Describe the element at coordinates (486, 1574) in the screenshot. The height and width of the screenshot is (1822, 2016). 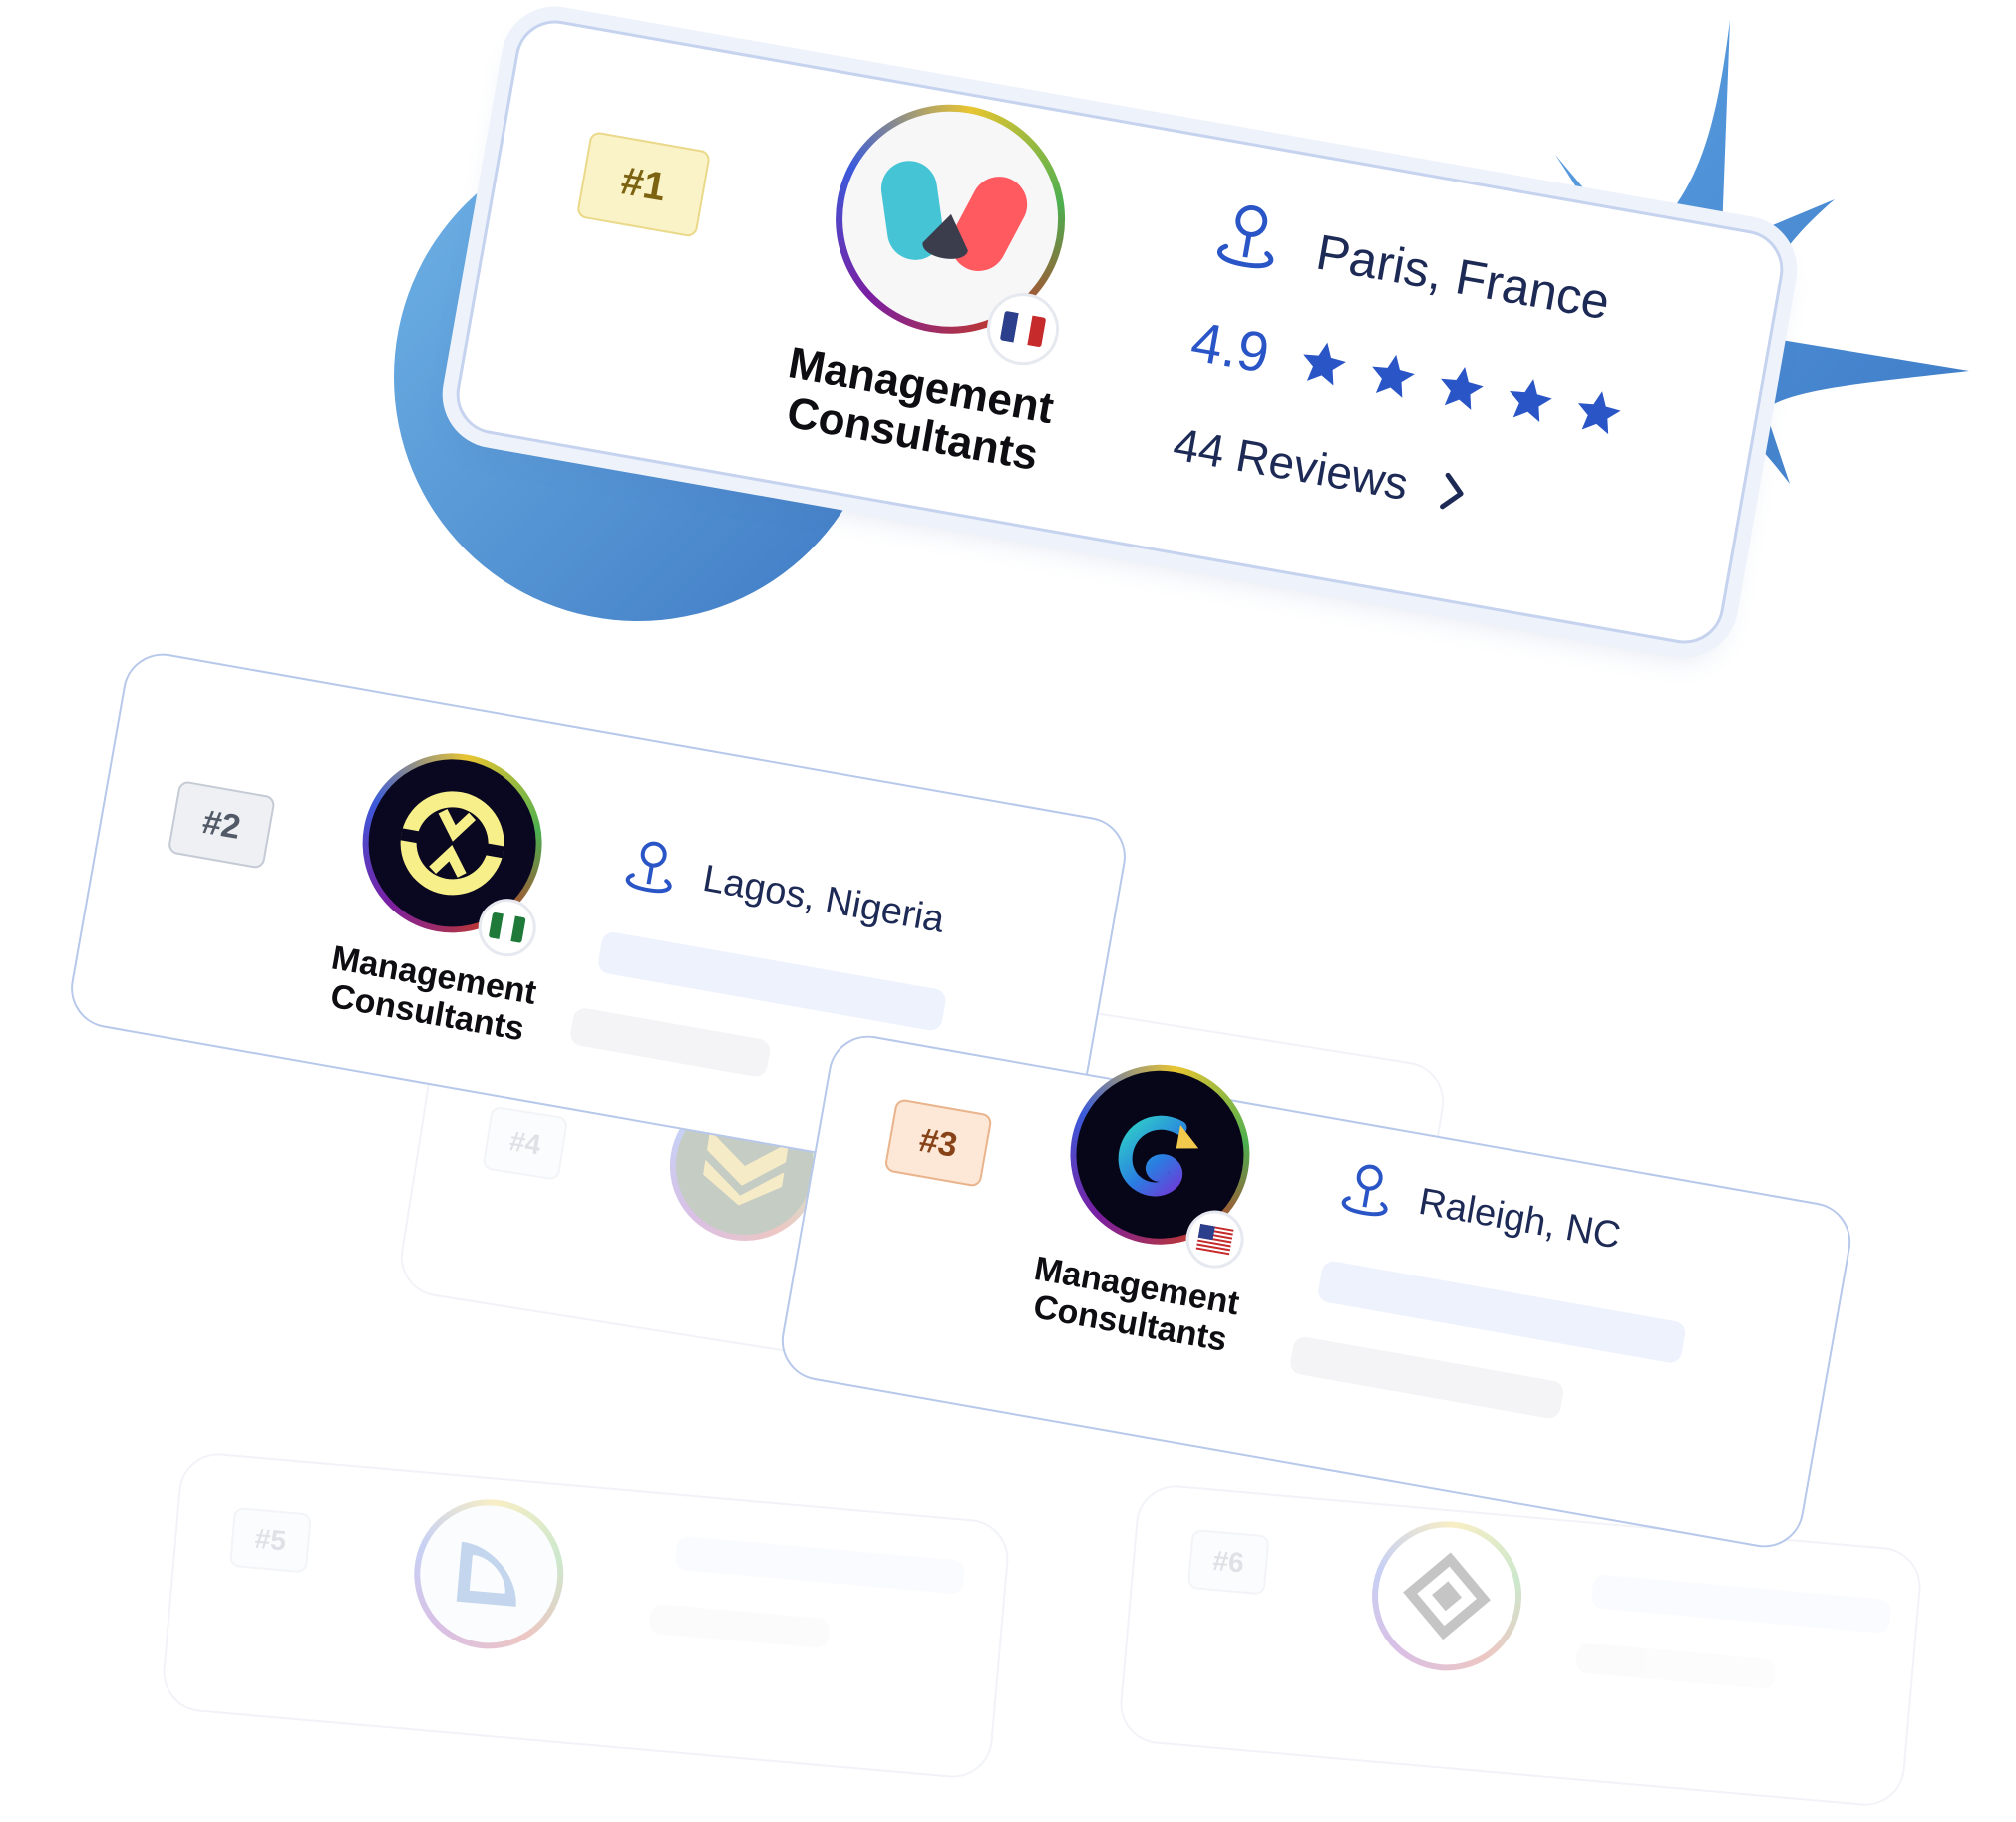
I see `wave-logo-icon` at that location.